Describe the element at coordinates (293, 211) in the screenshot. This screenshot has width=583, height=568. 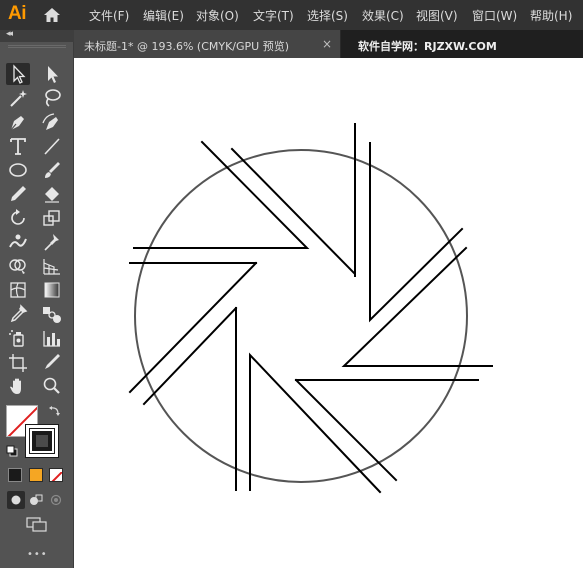
I see `aperture-blade-top-edge` at that location.